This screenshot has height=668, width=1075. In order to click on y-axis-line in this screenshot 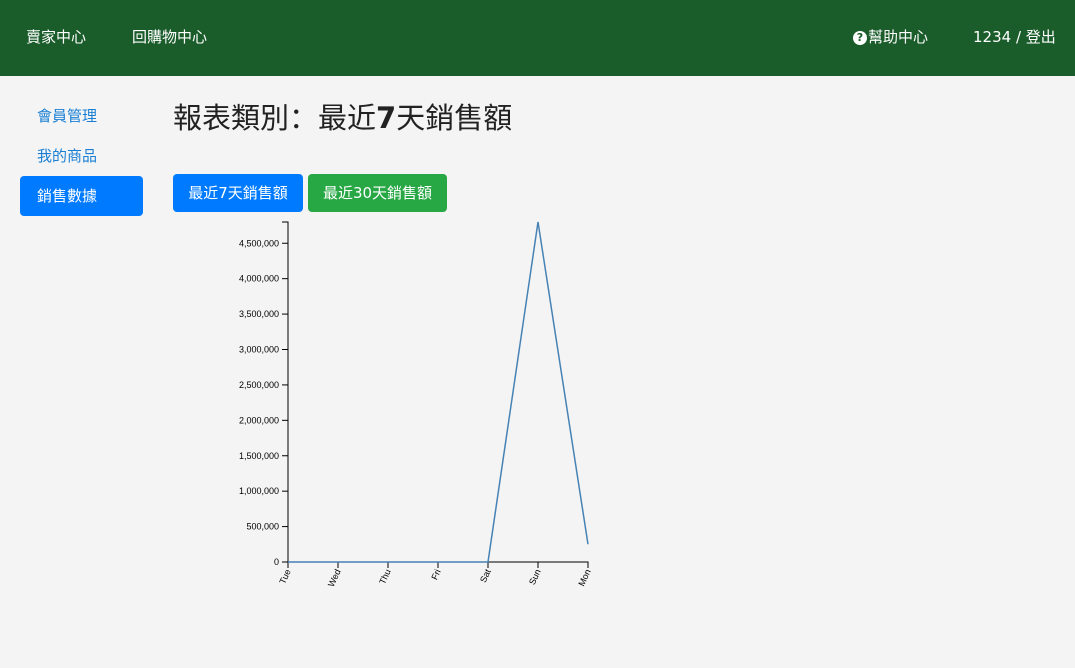, I will do `click(285, 392)`.